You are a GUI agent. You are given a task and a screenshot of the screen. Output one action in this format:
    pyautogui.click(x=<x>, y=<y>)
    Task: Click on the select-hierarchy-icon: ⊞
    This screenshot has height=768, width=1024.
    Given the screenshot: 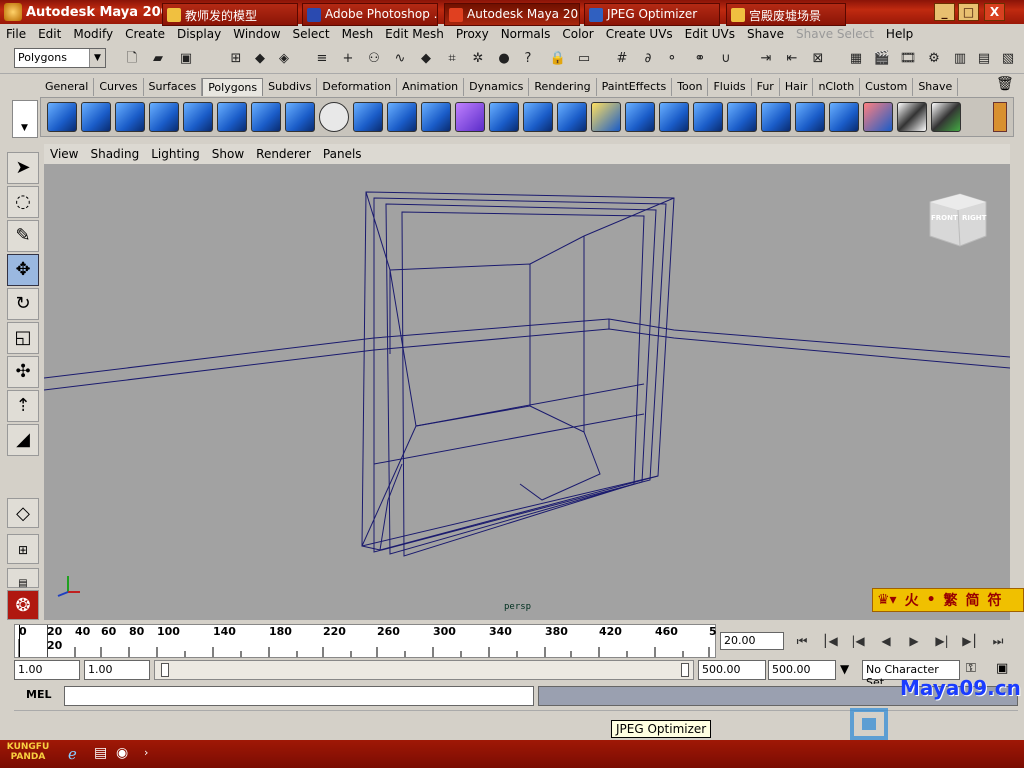 What is the action you would take?
    pyautogui.click(x=236, y=59)
    